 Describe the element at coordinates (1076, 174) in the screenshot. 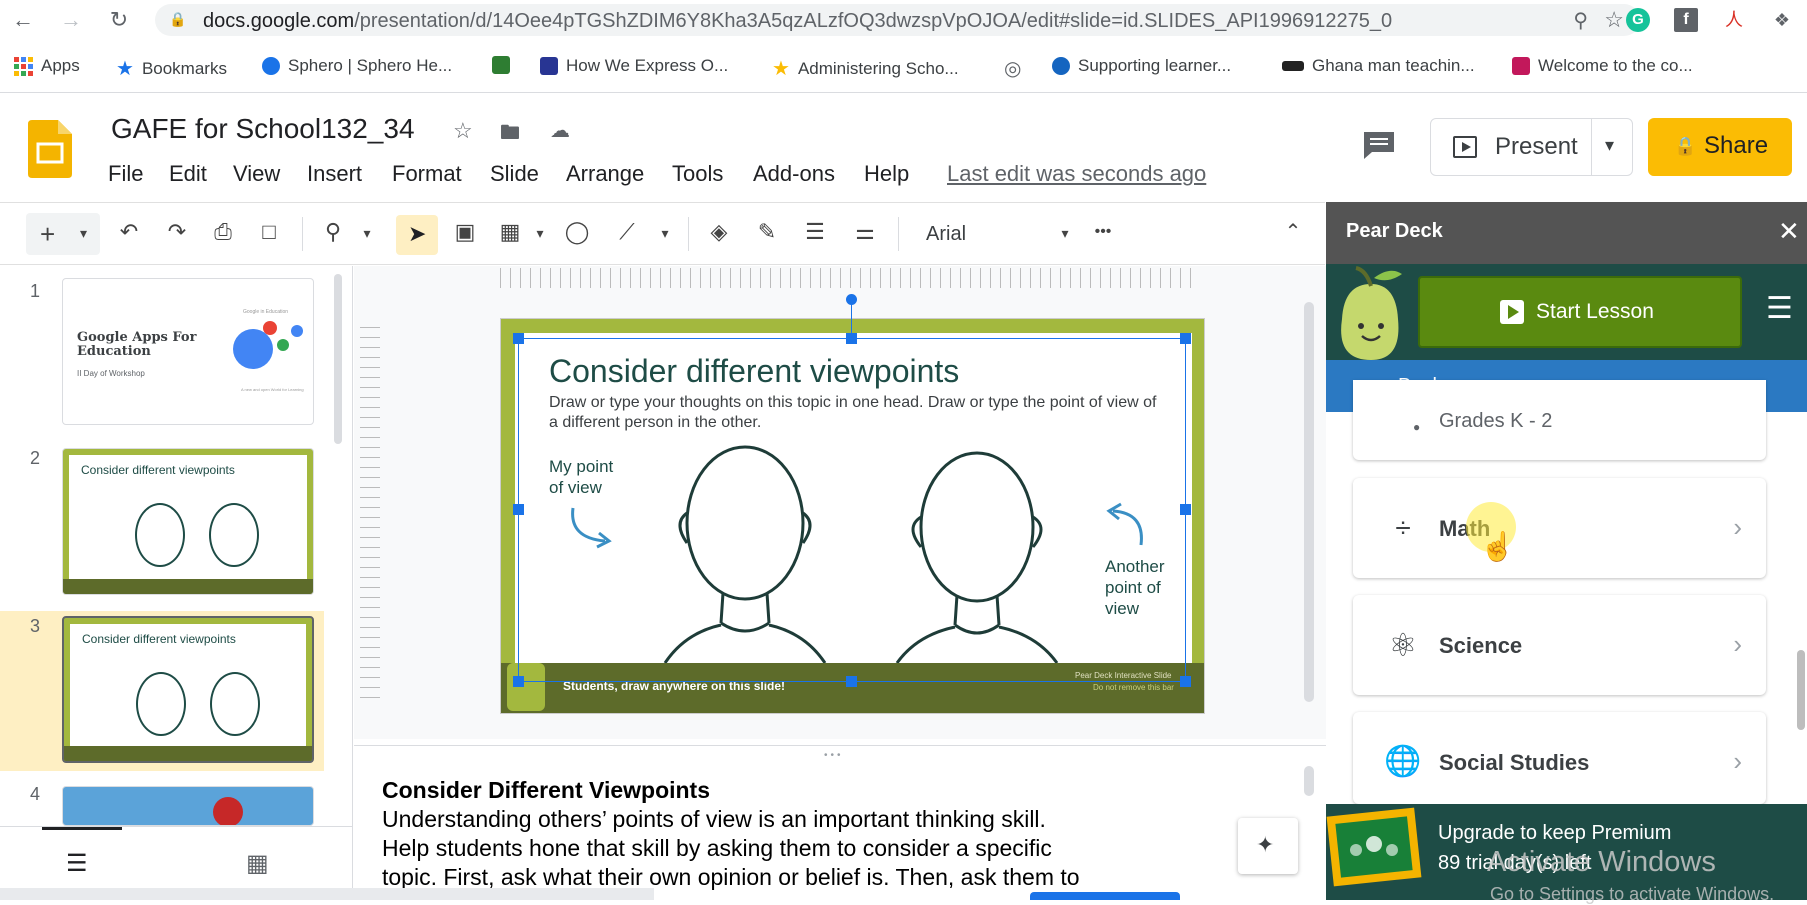

I see `last-edit-link: Last edit was seconds ago` at that location.